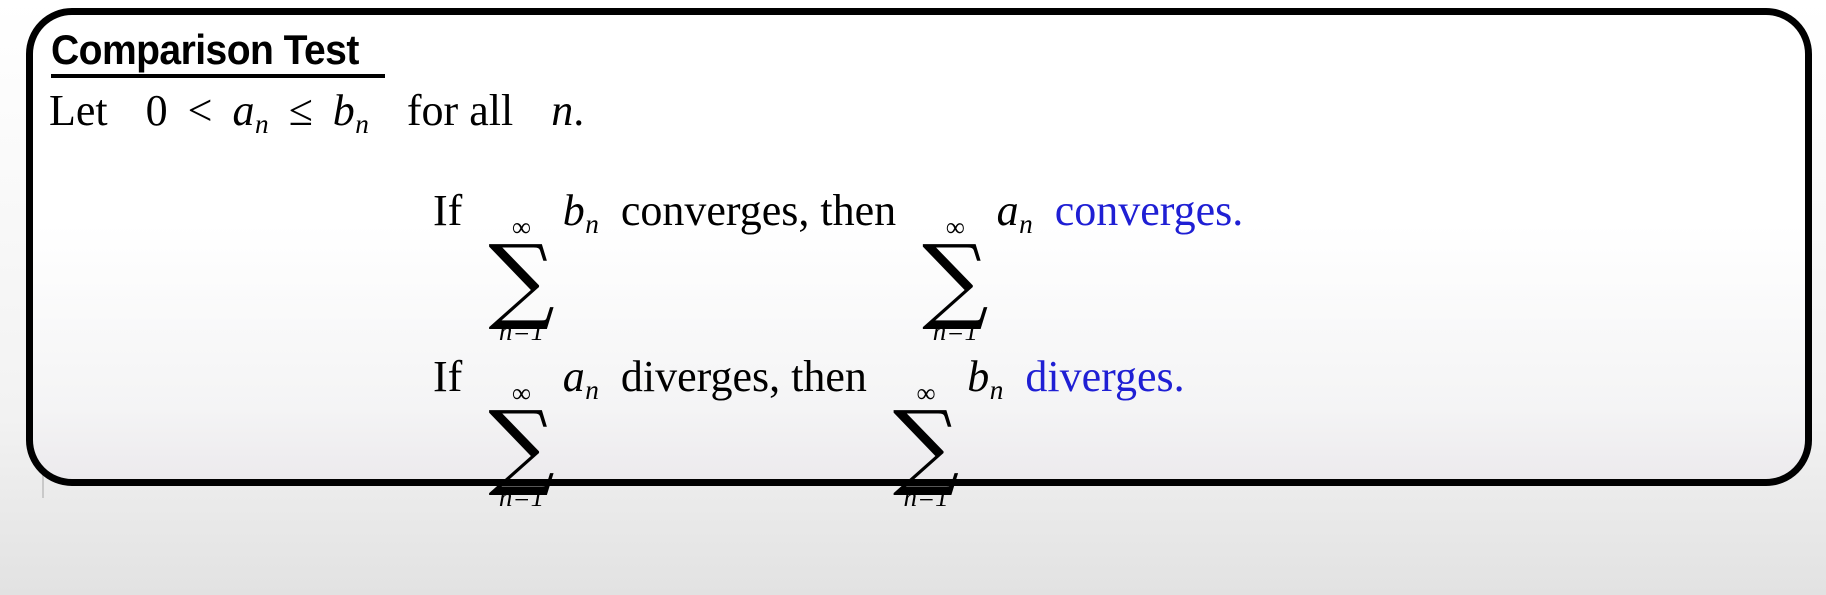  Describe the element at coordinates (743, 376) in the screenshot. I see `statement-2-verb: diverges, then` at that location.